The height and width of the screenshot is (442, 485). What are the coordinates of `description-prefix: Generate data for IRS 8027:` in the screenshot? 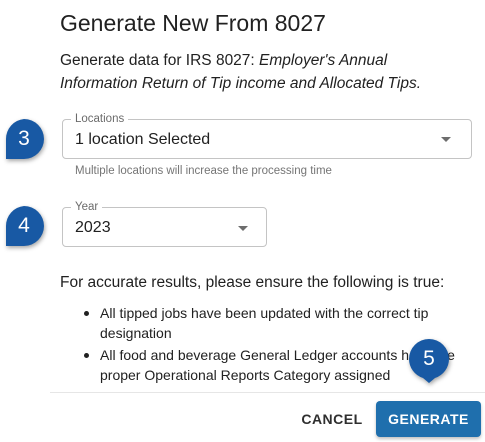 It's located at (160, 60).